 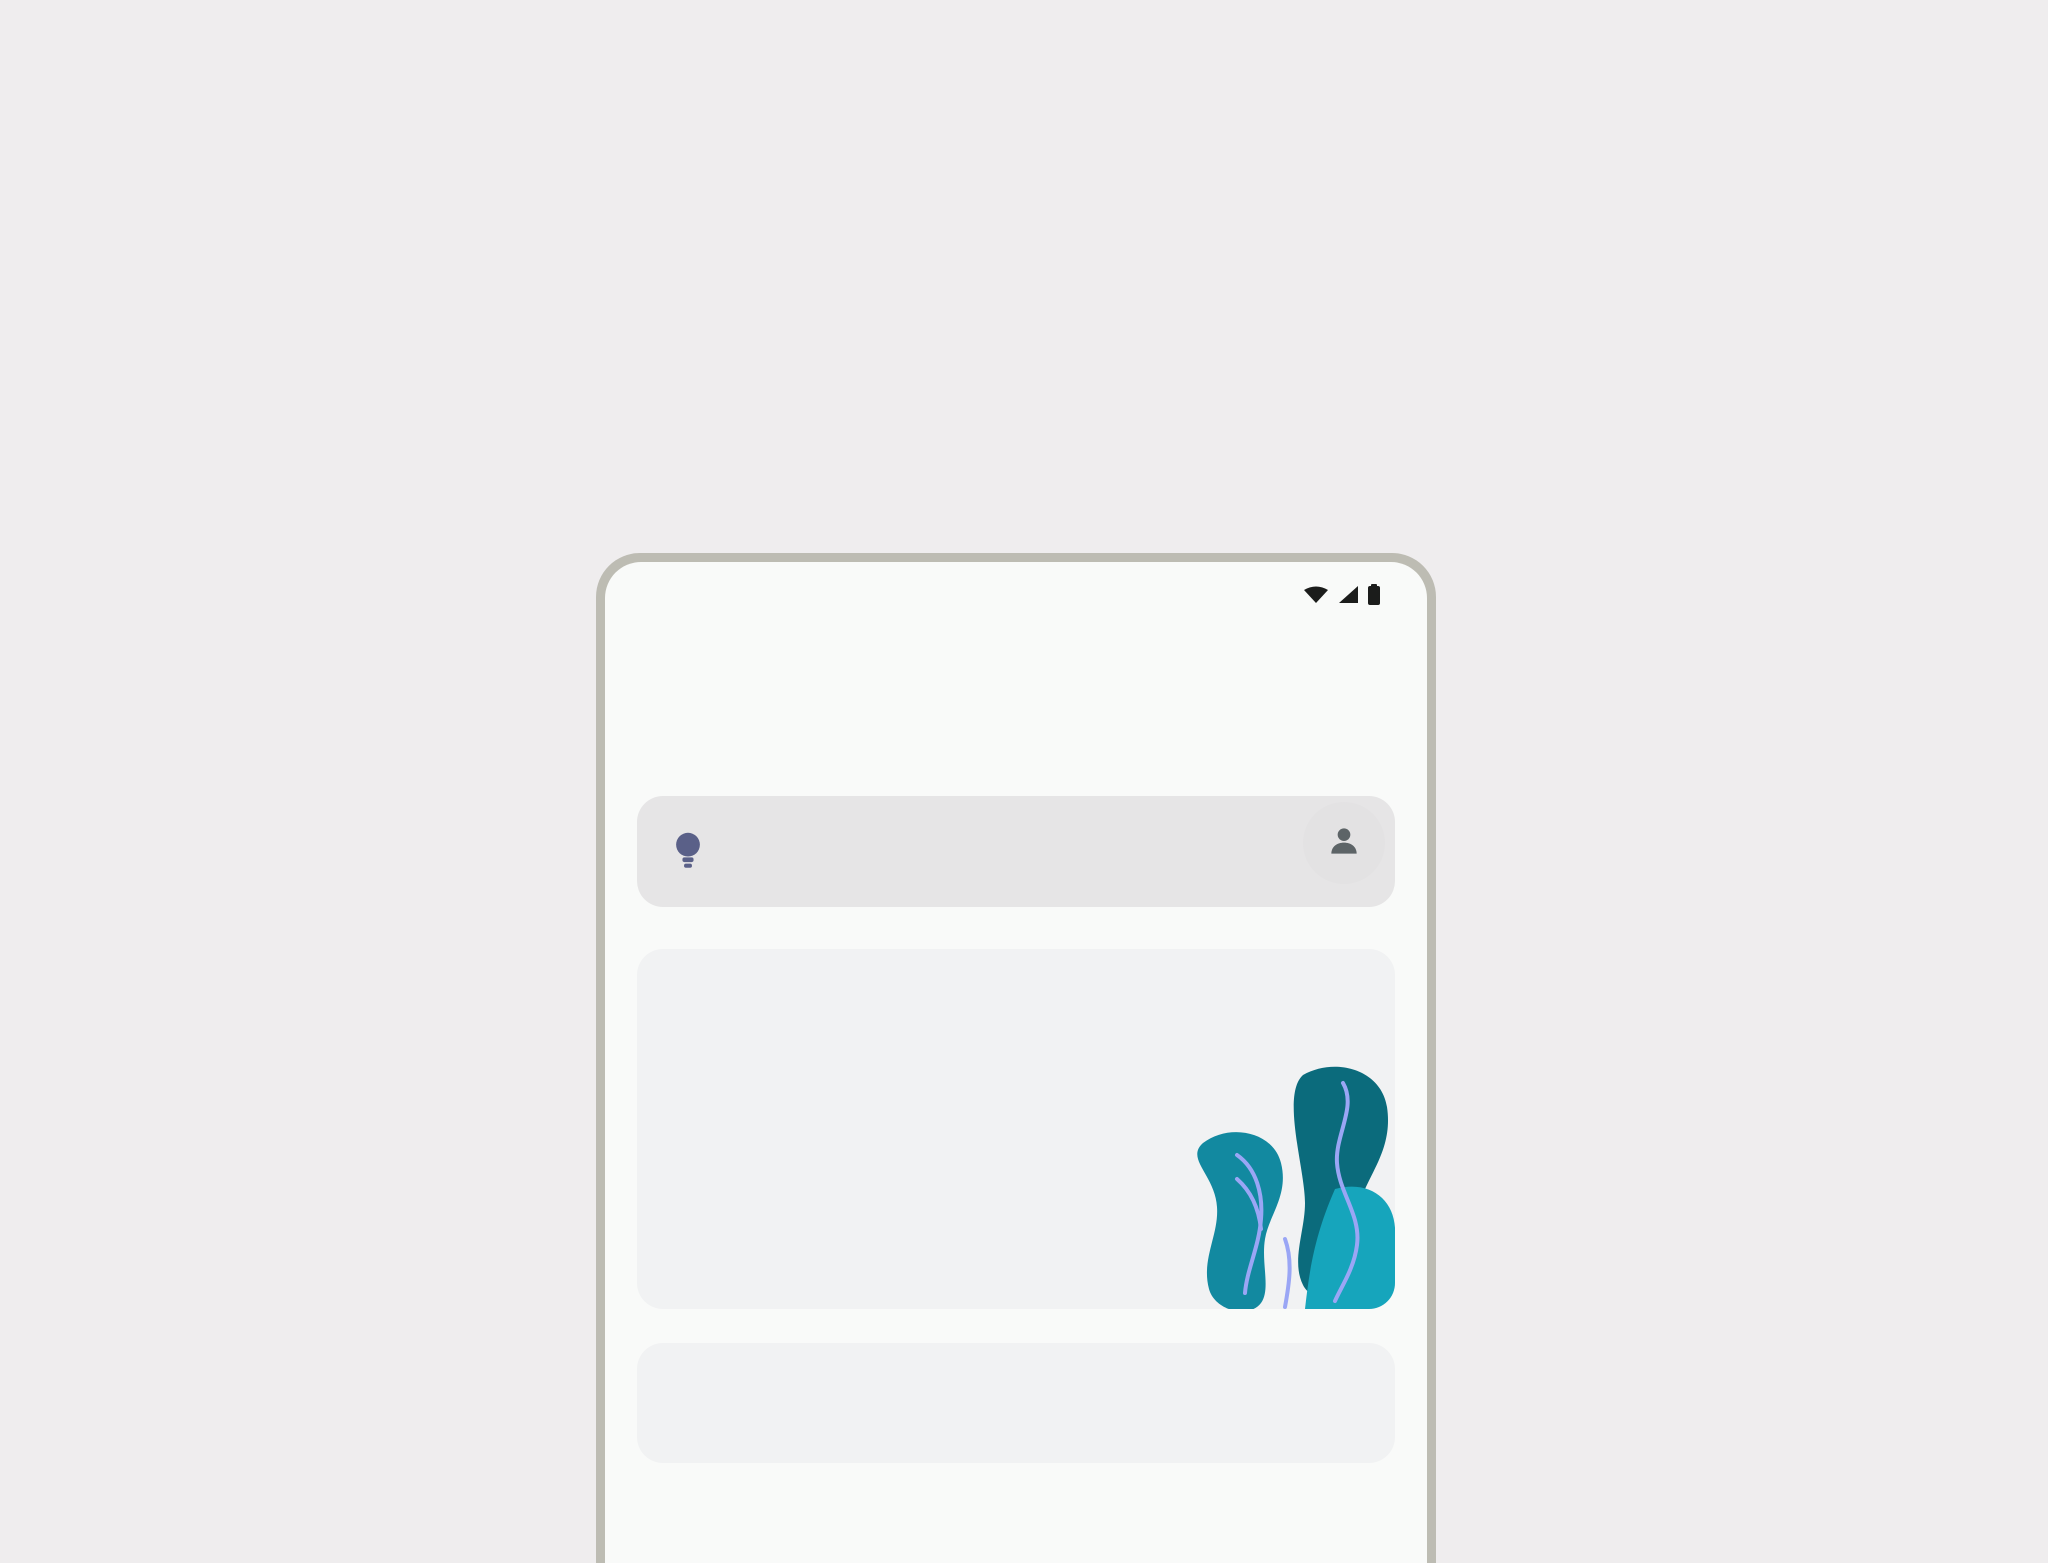 What do you see at coordinates (1016, 1403) in the screenshot?
I see `next-card` at bounding box center [1016, 1403].